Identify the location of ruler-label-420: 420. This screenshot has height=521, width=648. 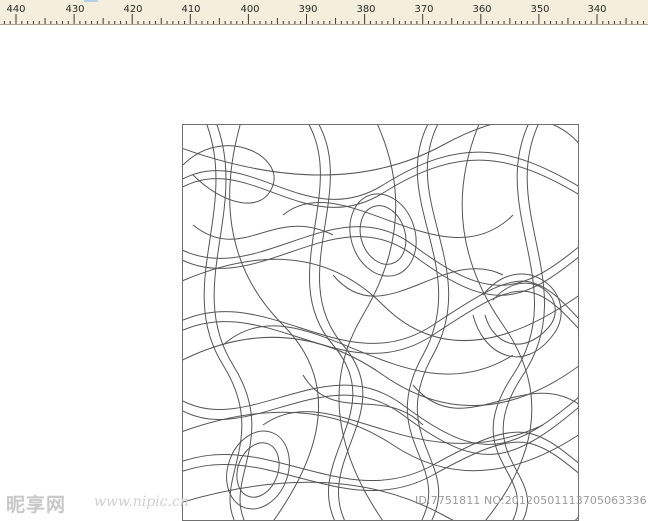
(133, 9).